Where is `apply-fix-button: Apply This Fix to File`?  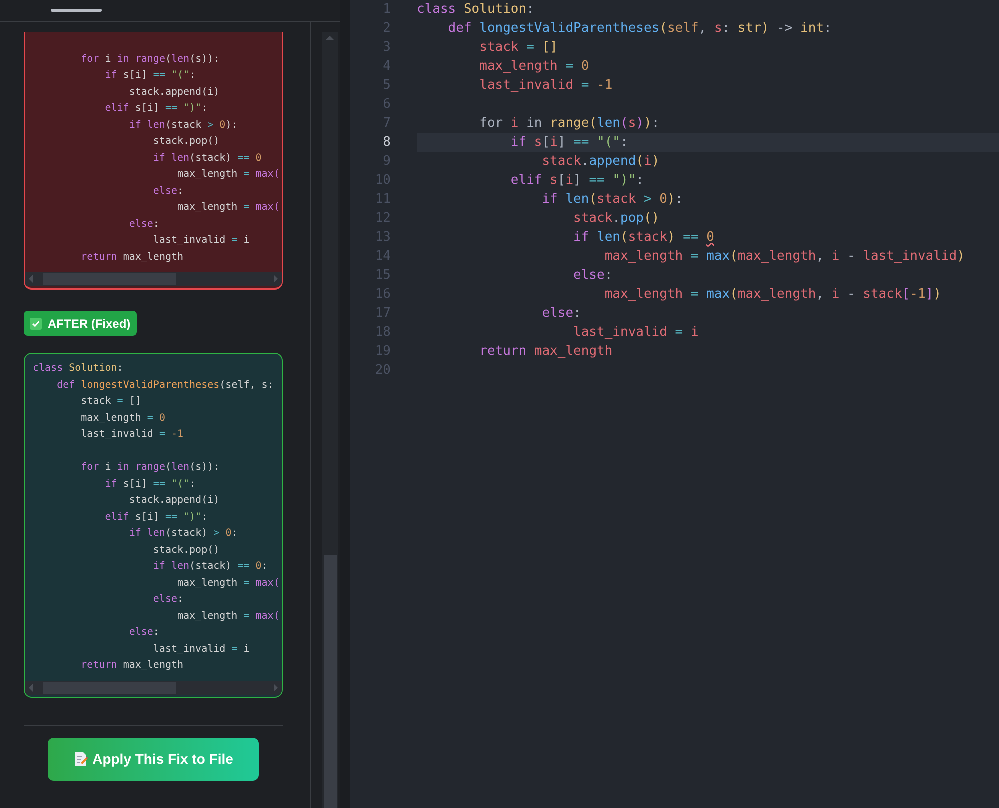
apply-fix-button: Apply This Fix to File is located at coordinates (153, 759).